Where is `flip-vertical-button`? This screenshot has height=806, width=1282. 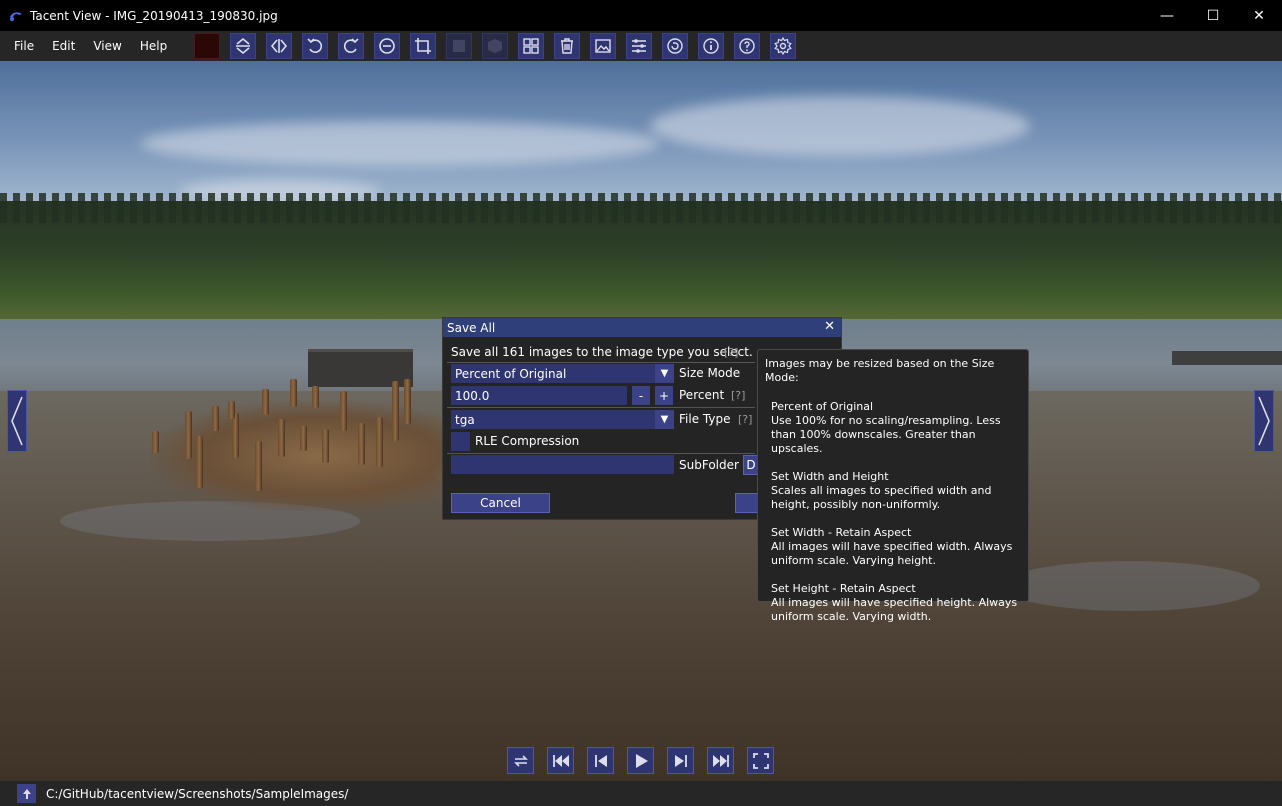 flip-vertical-button is located at coordinates (243, 46).